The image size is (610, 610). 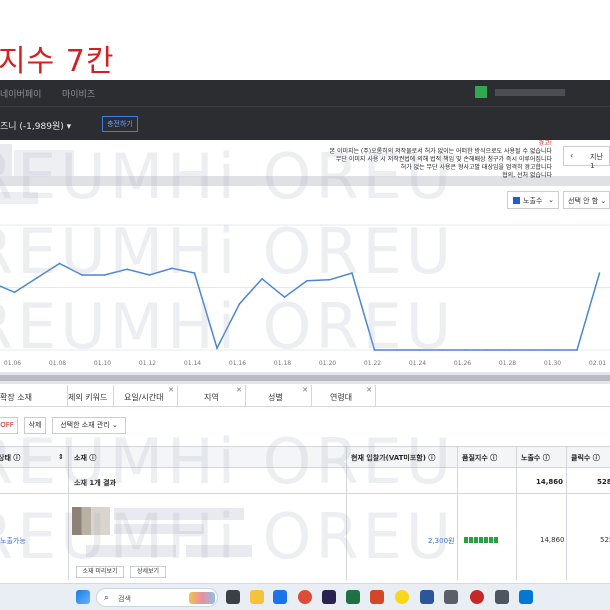 I want to click on powerpoint-icon, so click(x=377, y=597).